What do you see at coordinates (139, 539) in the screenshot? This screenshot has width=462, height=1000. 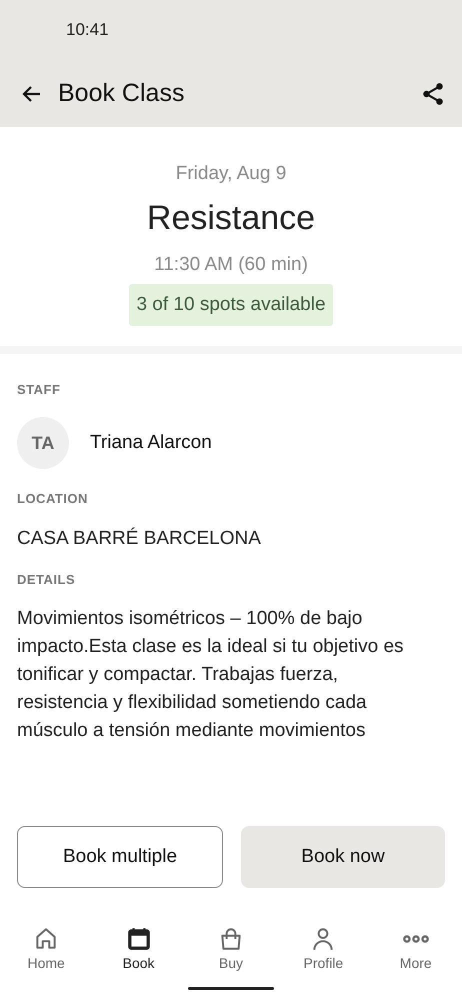 I see `location-name: CASA BARRÉ BARCELONA` at bounding box center [139, 539].